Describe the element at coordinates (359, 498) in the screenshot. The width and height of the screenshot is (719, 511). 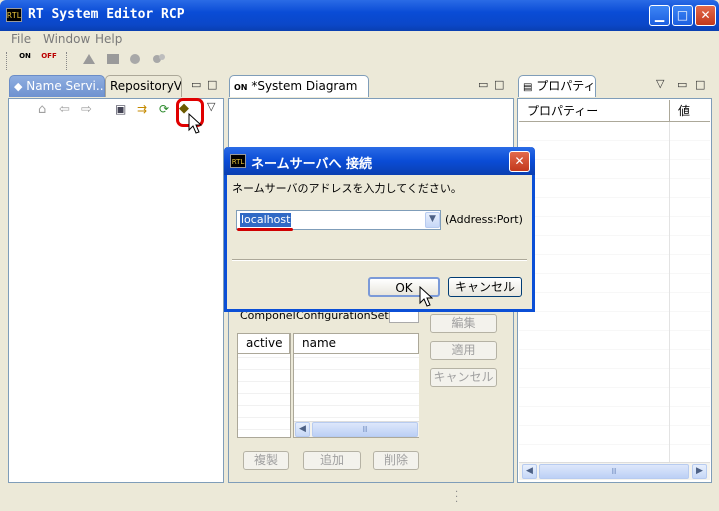
I see `status-bar: · · ·` at that location.